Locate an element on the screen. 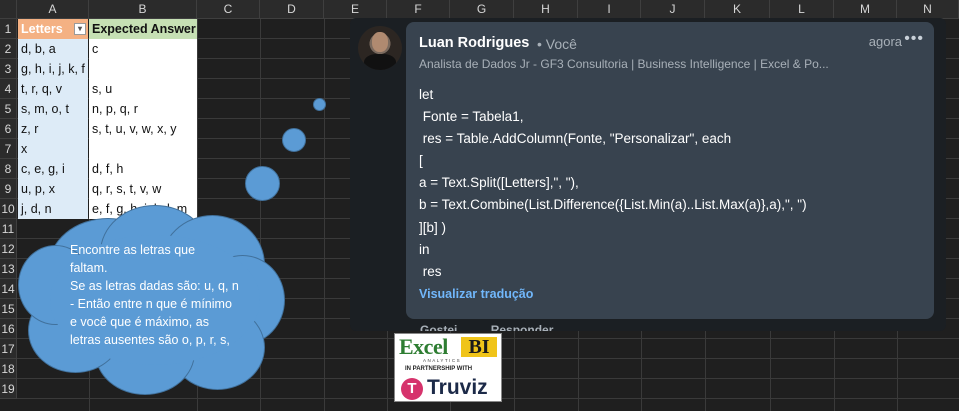 The width and height of the screenshot is (959, 411). logo-truviz-text: Truviz is located at coordinates (457, 387).